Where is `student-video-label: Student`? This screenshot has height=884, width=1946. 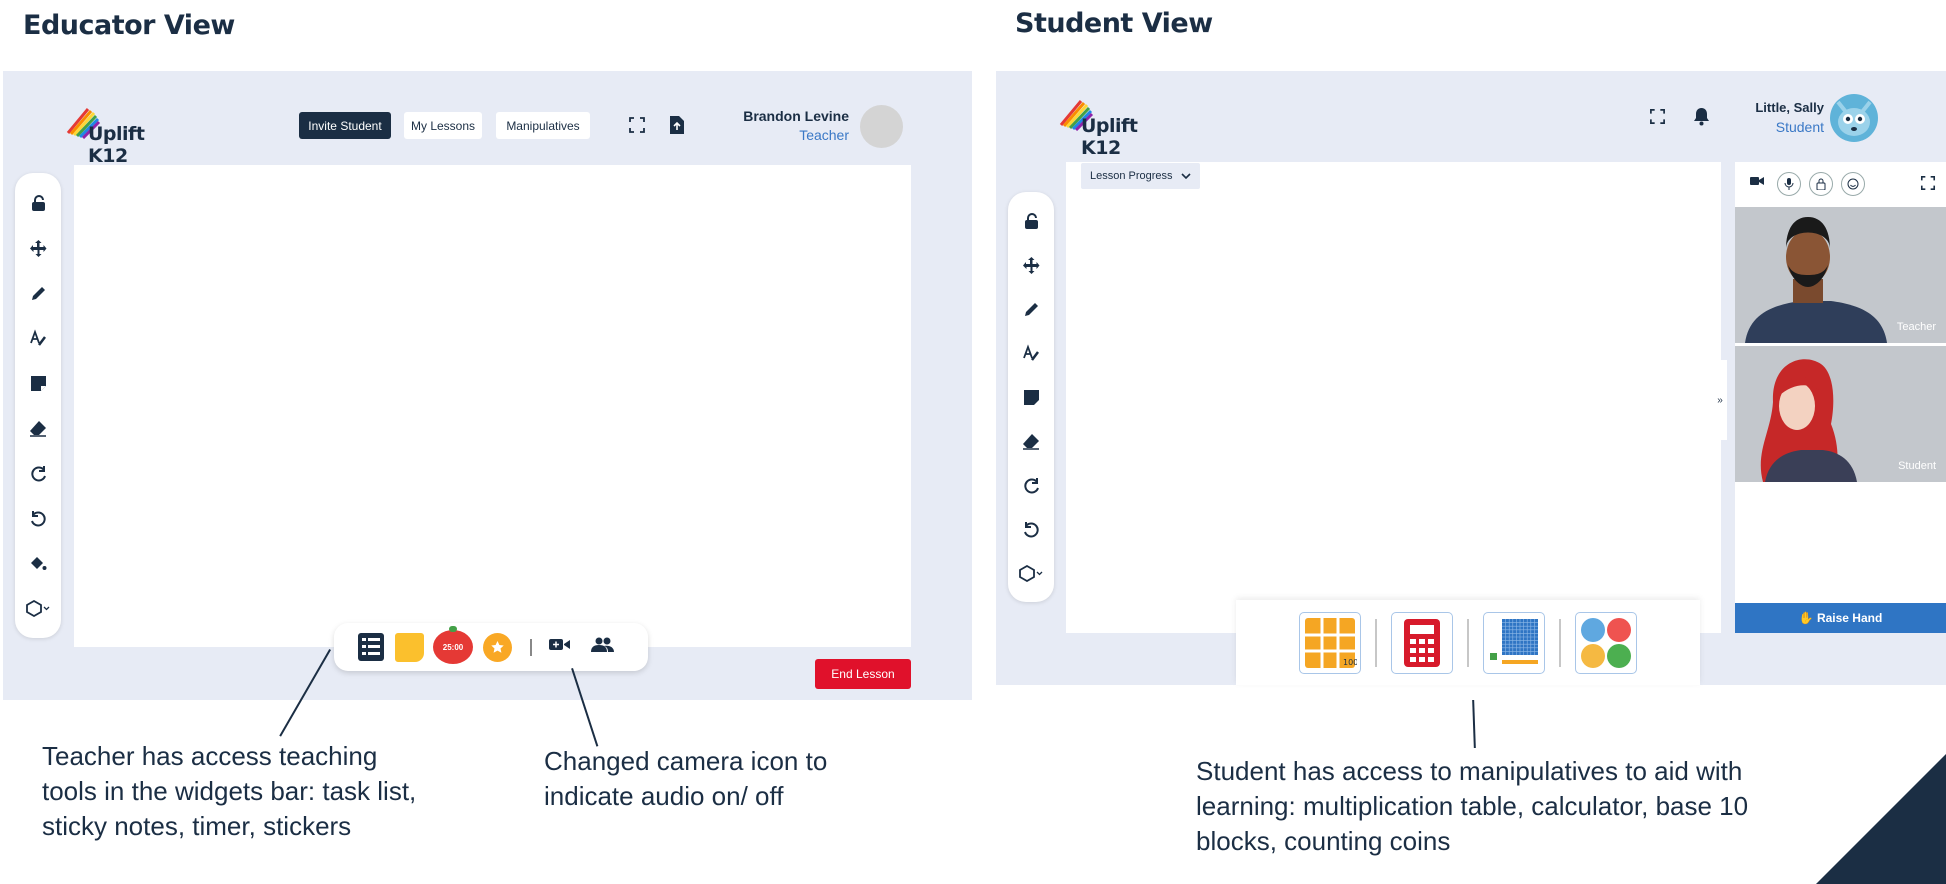 student-video-label: Student is located at coordinates (1917, 466).